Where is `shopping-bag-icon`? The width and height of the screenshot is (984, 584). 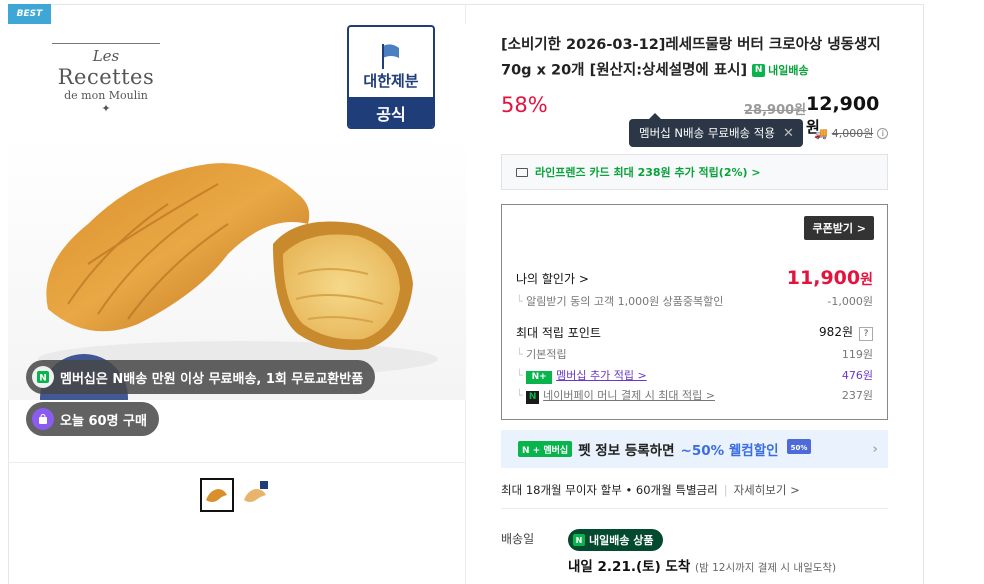 shopping-bag-icon is located at coordinates (43, 419).